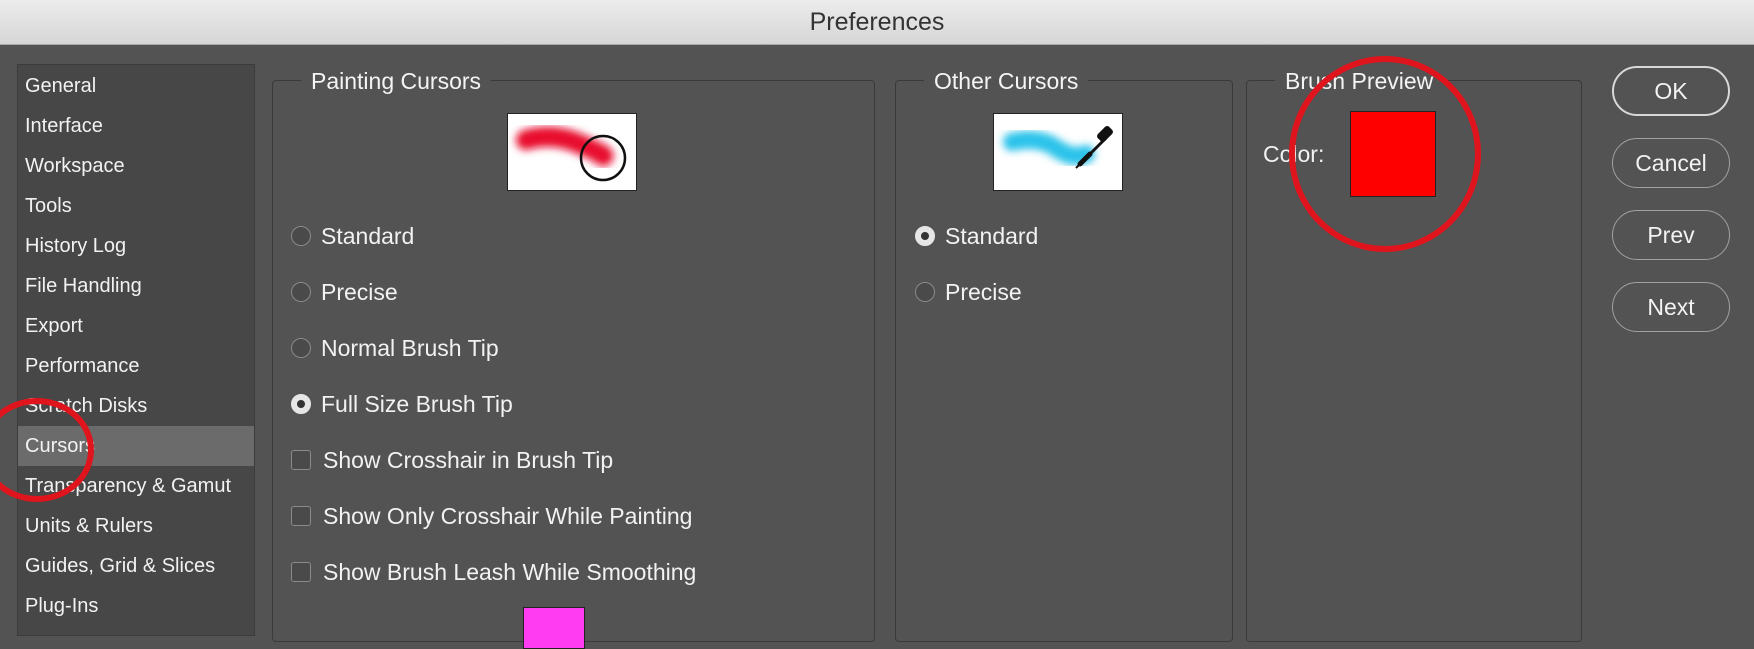 The height and width of the screenshot is (649, 1754). I want to click on other-cursors-title: Other Cursors, so click(1006, 81).